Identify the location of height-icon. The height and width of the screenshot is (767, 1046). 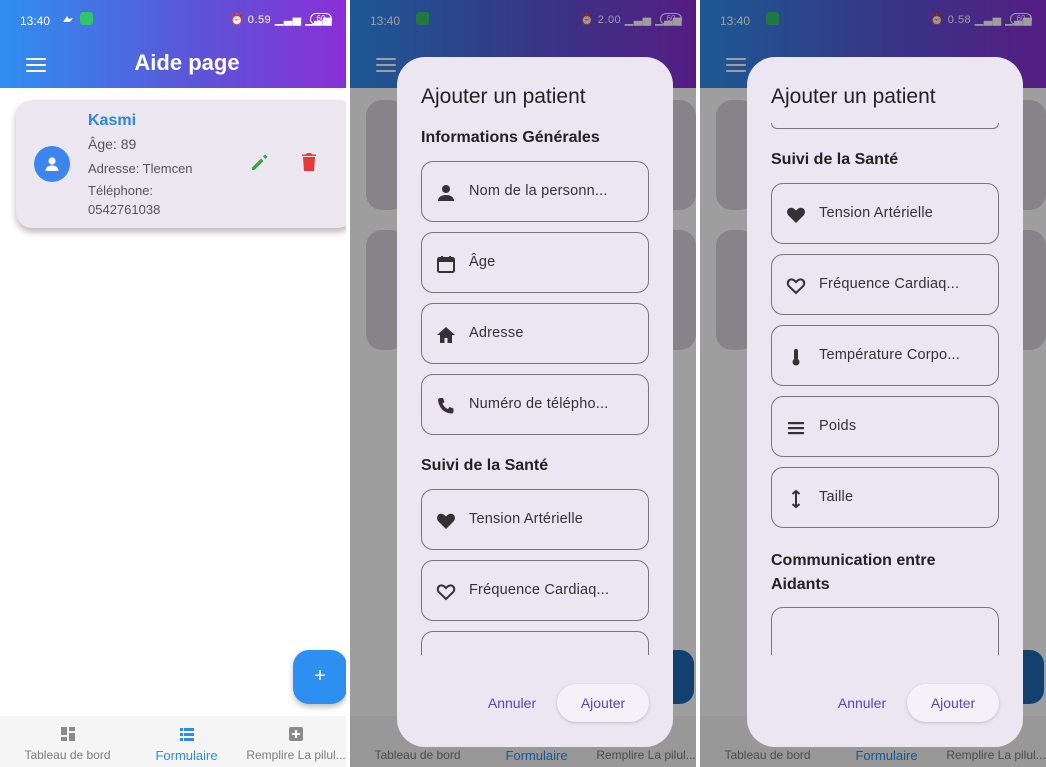
(796, 499).